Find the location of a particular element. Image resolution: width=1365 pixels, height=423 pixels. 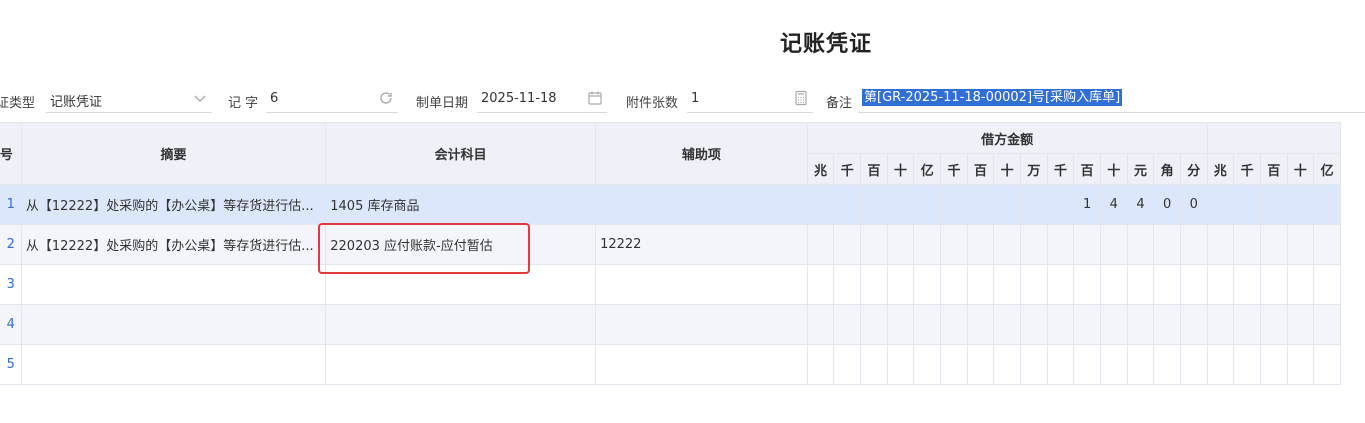

table-row: 3 is located at coordinates (670, 284).